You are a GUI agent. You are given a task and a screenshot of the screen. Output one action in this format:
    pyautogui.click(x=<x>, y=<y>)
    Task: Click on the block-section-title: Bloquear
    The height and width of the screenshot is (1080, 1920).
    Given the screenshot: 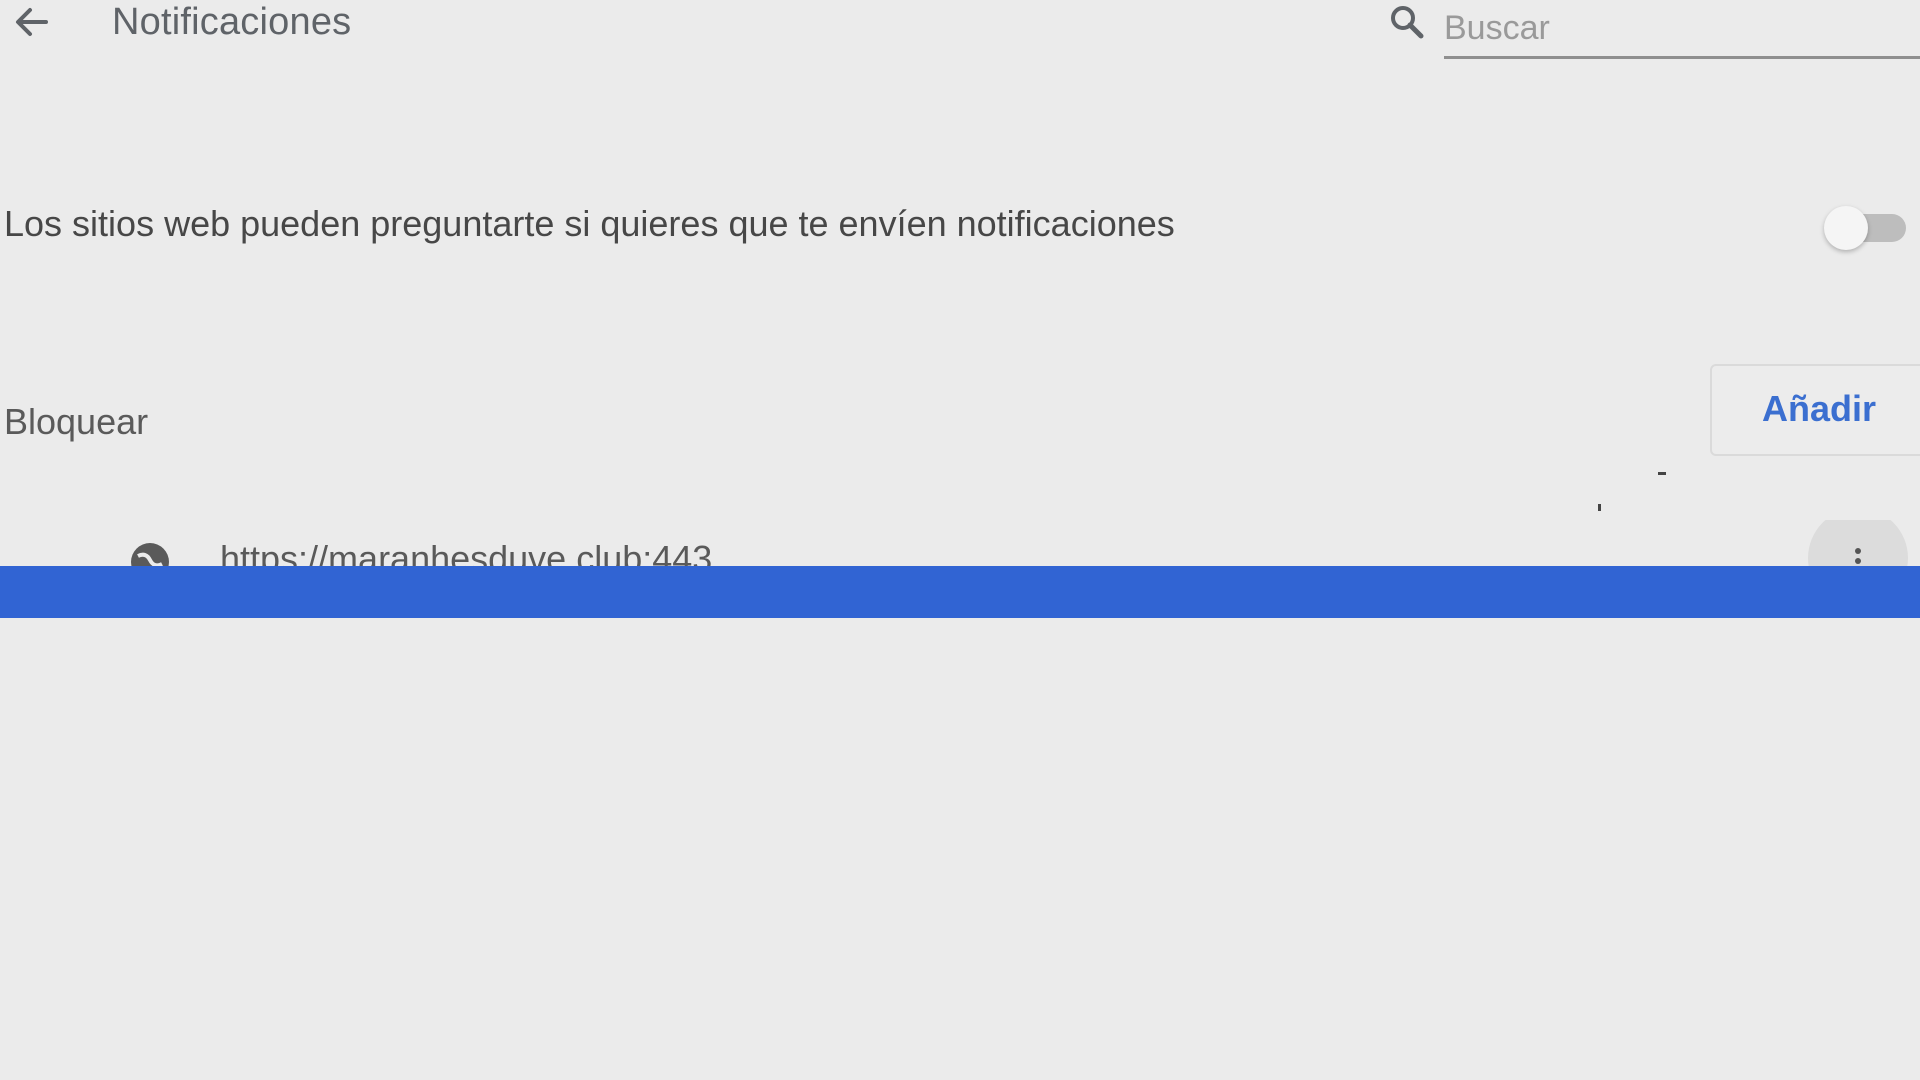 What is the action you would take?
    pyautogui.click(x=76, y=421)
    